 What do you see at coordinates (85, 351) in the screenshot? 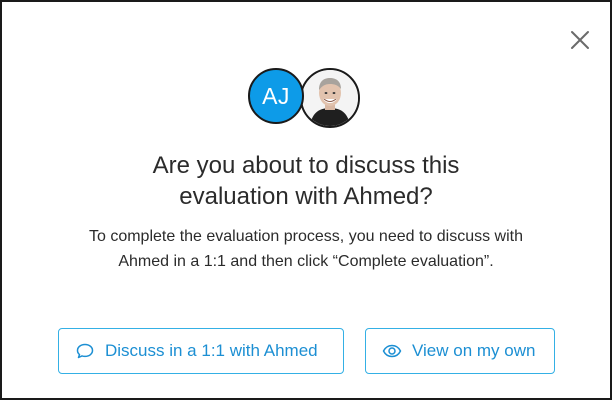
I see `chat-bubble-icon` at bounding box center [85, 351].